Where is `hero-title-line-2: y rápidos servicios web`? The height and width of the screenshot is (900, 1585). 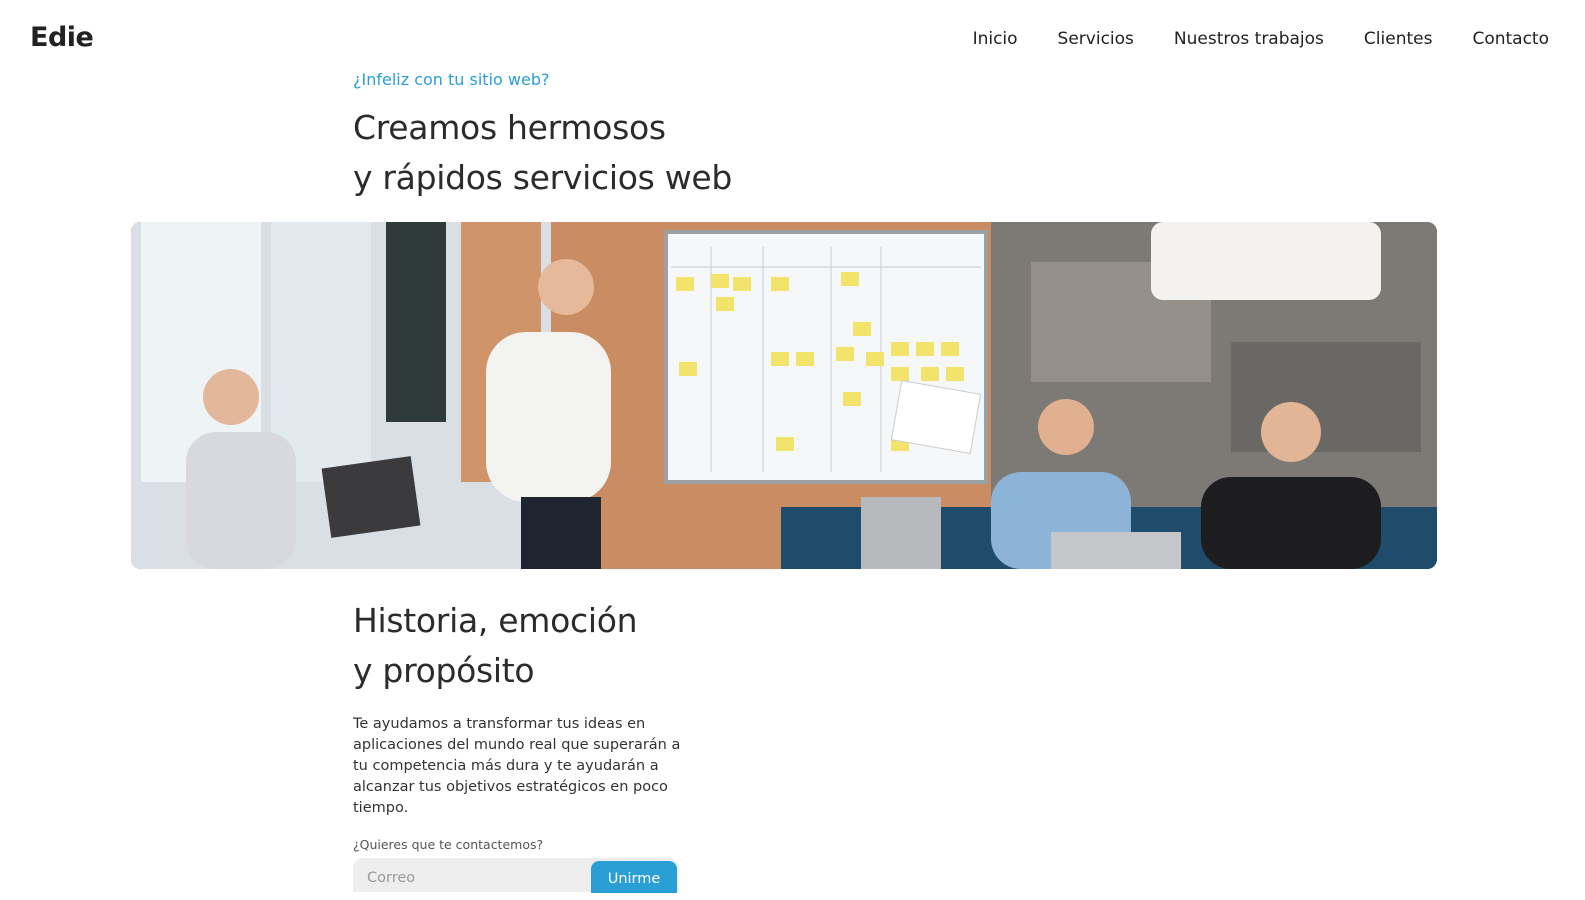 hero-title-line-2: y rápidos servicios web is located at coordinates (543, 177).